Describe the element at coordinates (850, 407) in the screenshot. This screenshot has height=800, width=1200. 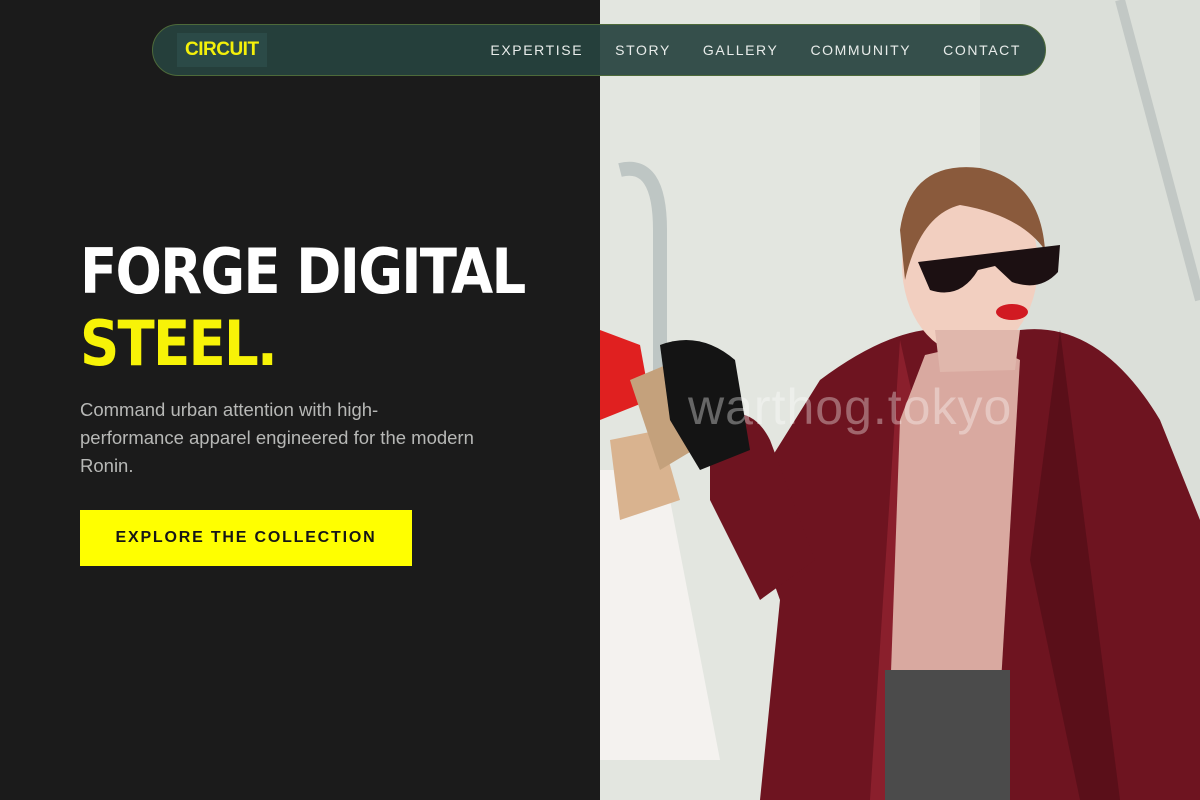
I see `watermark-text: warthog.tokyo` at that location.